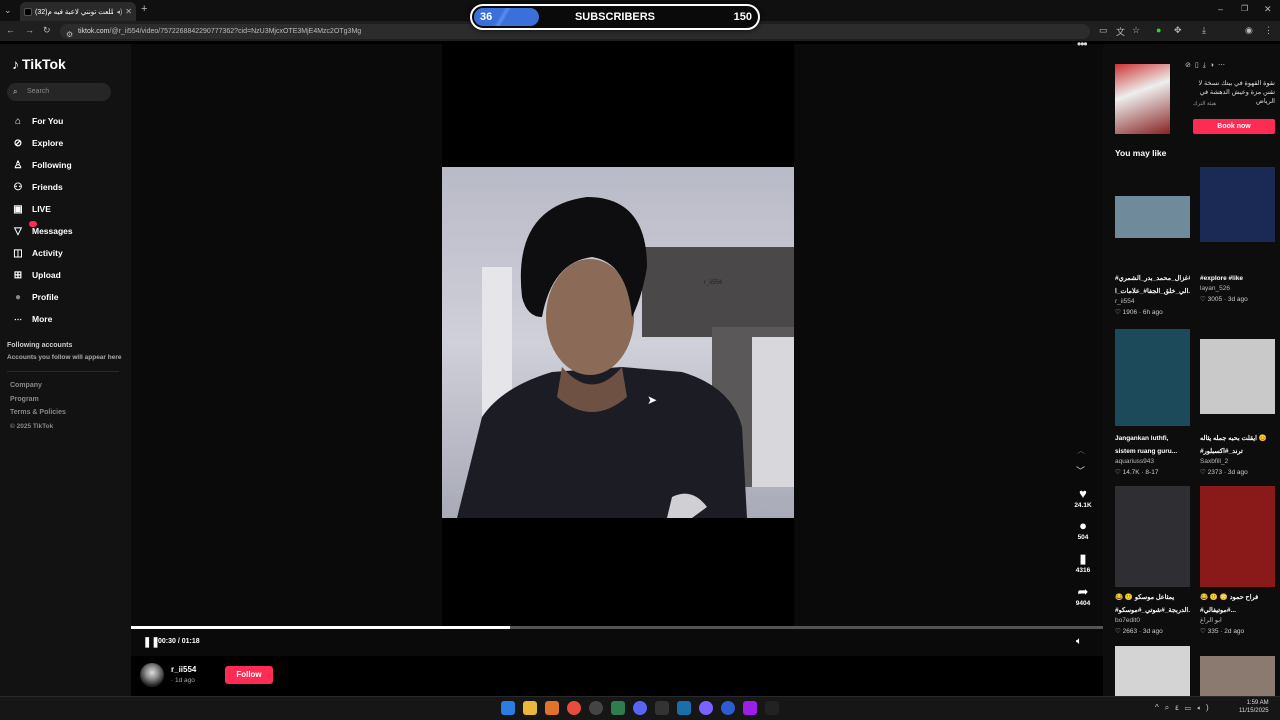 This screenshot has width=1280, height=720. What do you see at coordinates (152, 675) in the screenshot?
I see `author-avatar` at bounding box center [152, 675].